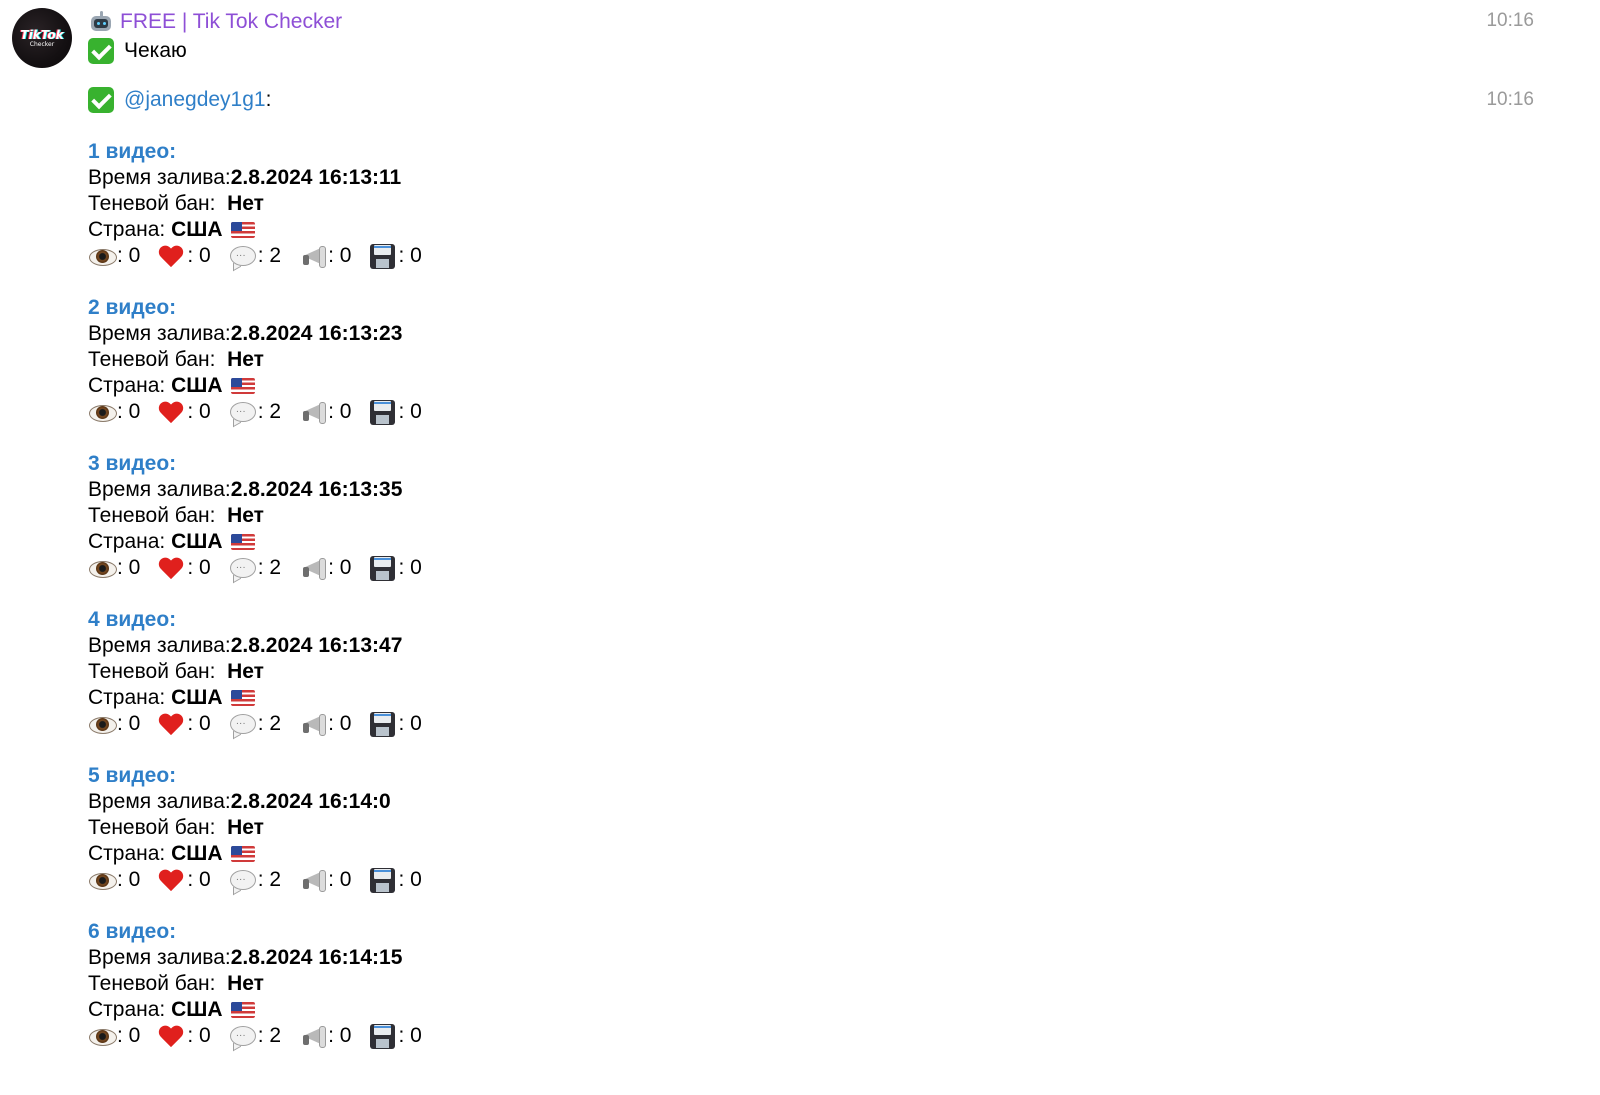  What do you see at coordinates (134, 255) in the screenshot?
I see `views-count: 0` at bounding box center [134, 255].